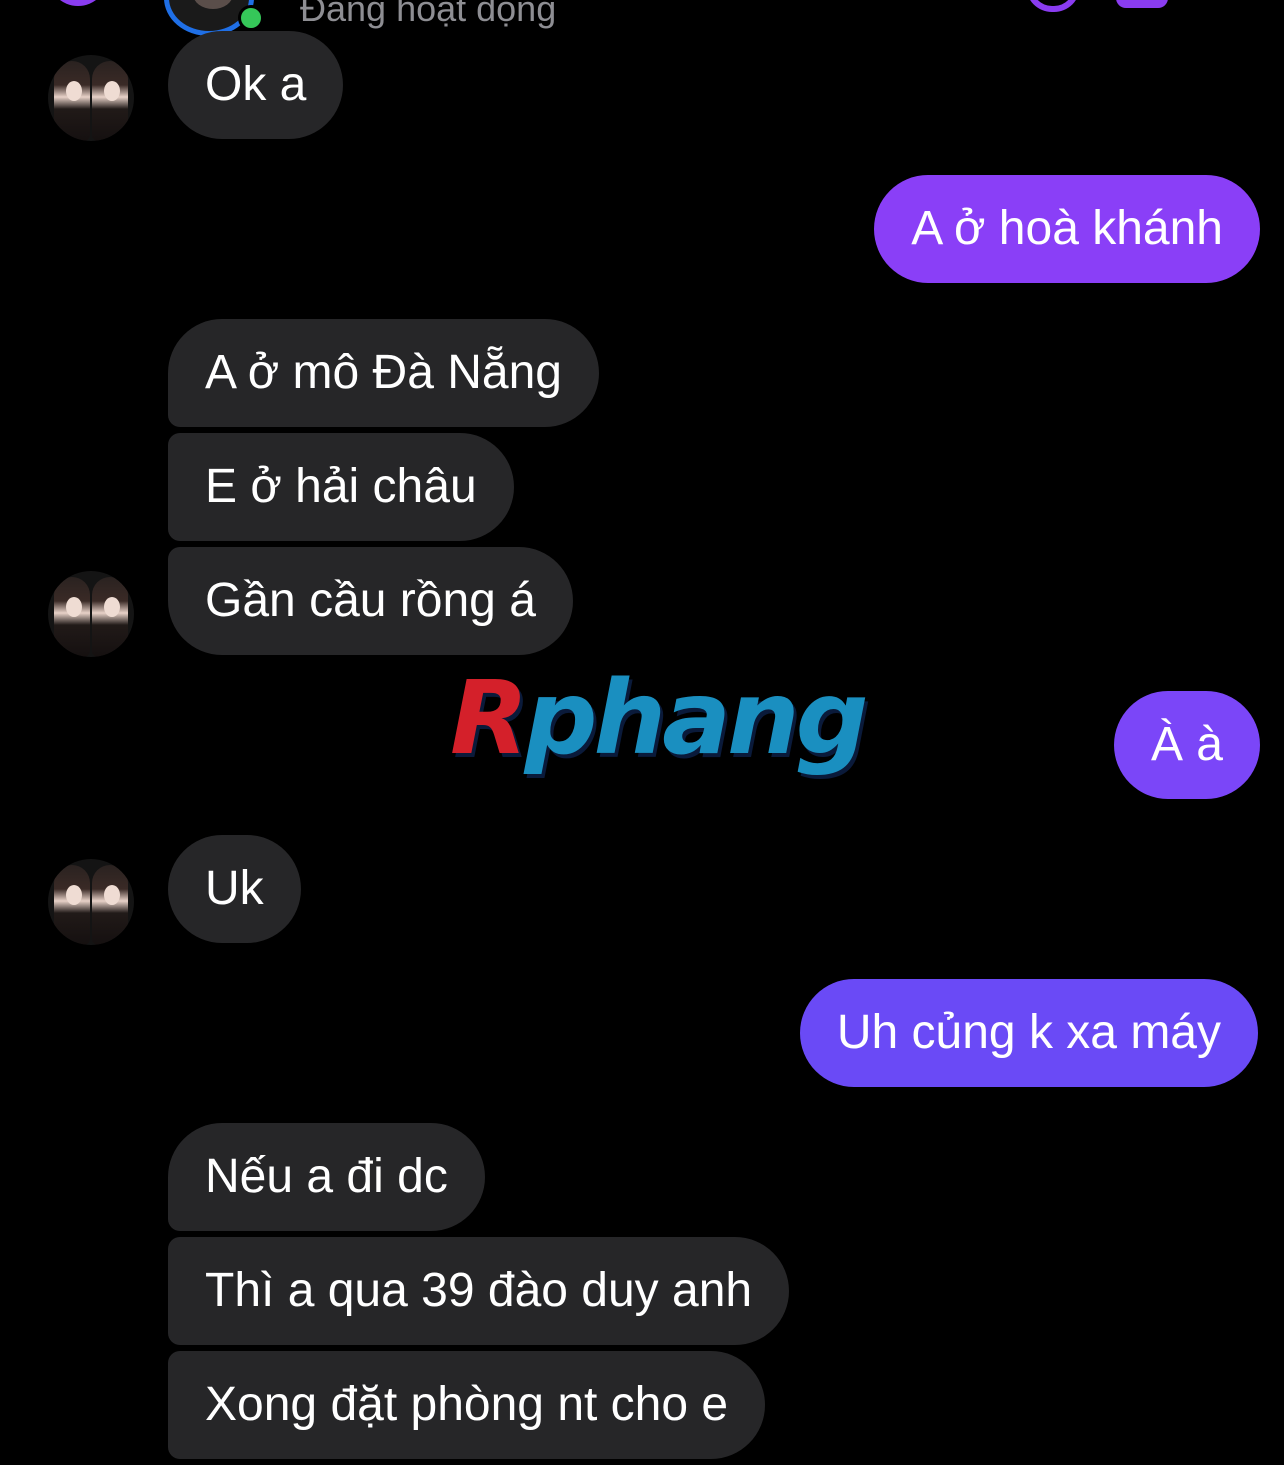 This screenshot has width=1284, height=1465. Describe the element at coordinates (213, 4) in the screenshot. I see `avatar-photo` at that location.